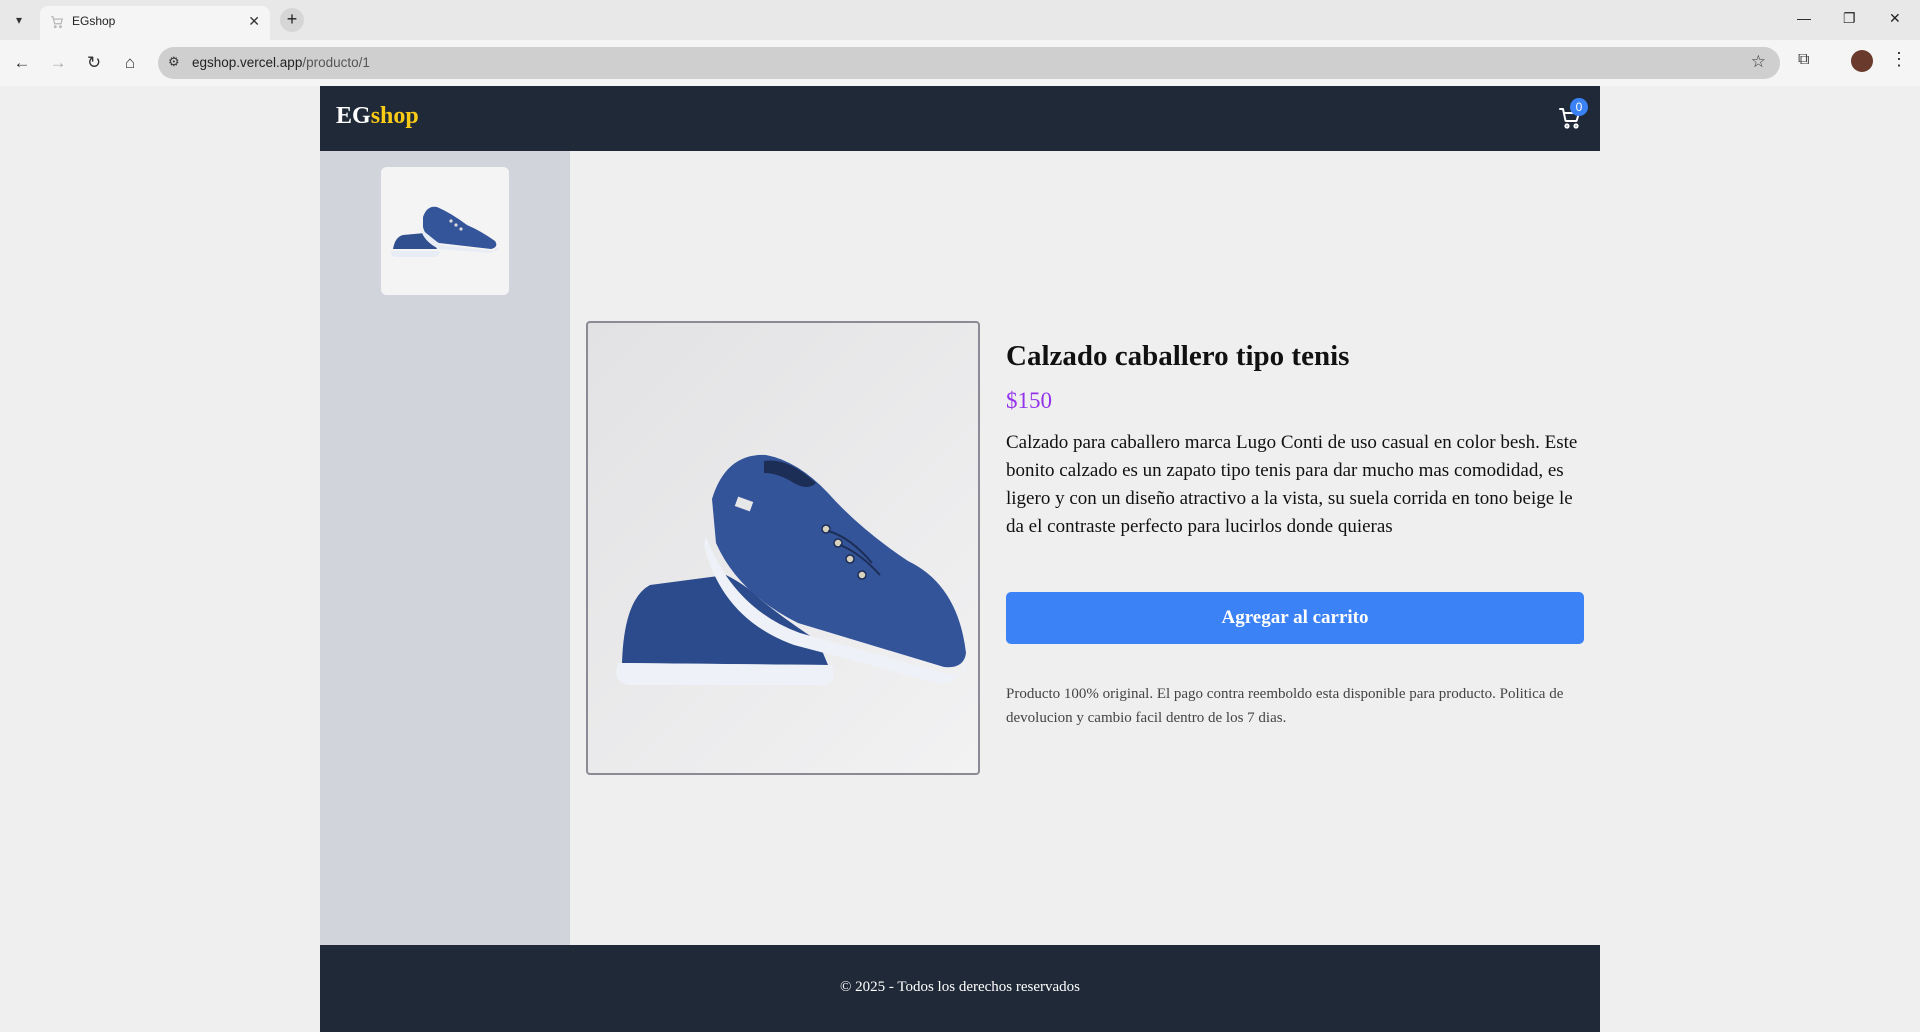 This screenshot has width=1920, height=1032. What do you see at coordinates (247, 62) in the screenshot?
I see `url-host: egshop.vercel.app` at bounding box center [247, 62].